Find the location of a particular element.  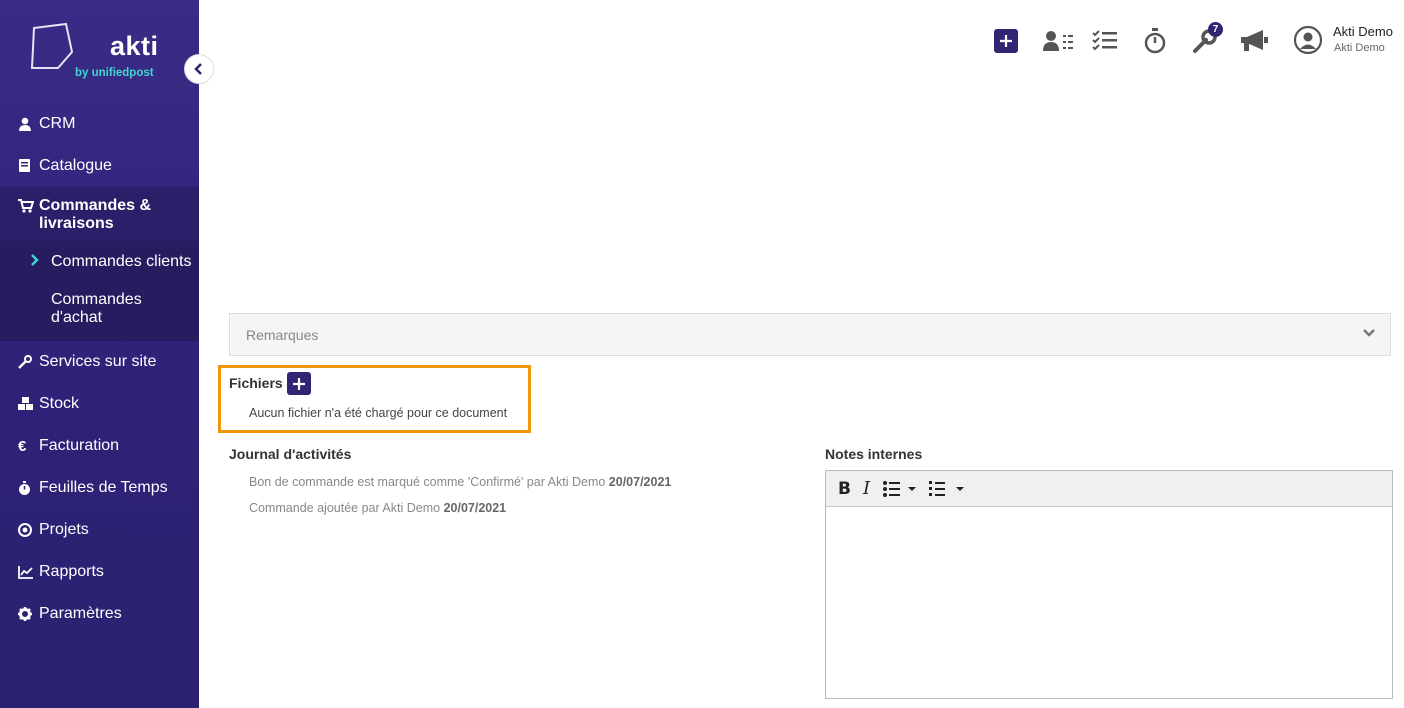

timer-button is located at coordinates (1155, 41).